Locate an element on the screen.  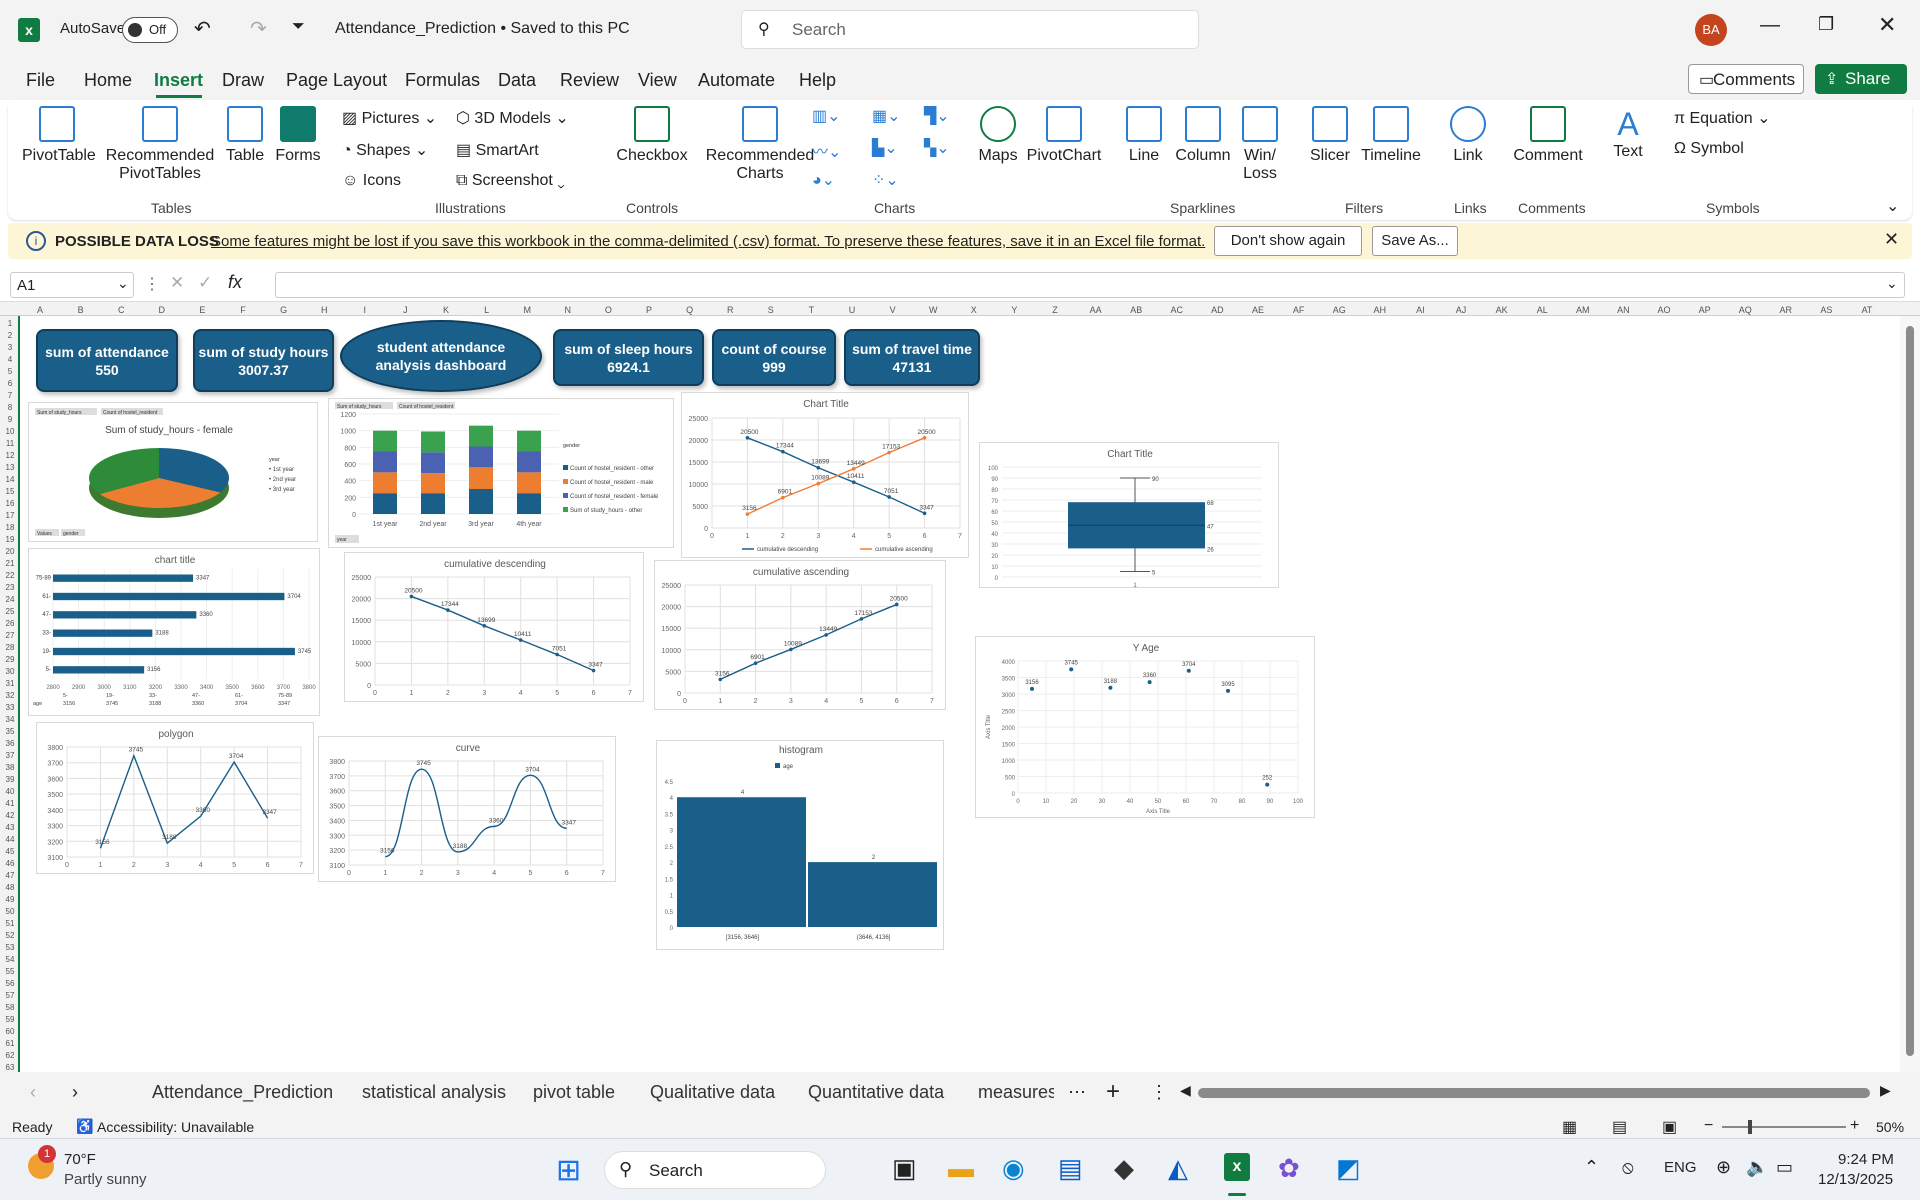
sheet-tab-measures: measures is located at coordinates (1016, 1092).